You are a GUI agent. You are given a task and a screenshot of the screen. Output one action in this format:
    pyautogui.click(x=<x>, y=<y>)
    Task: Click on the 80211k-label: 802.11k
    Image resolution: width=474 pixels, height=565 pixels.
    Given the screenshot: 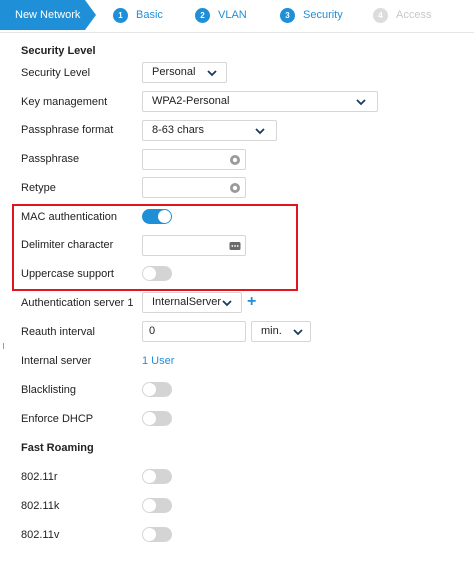 What is the action you would take?
    pyautogui.click(x=40, y=506)
    